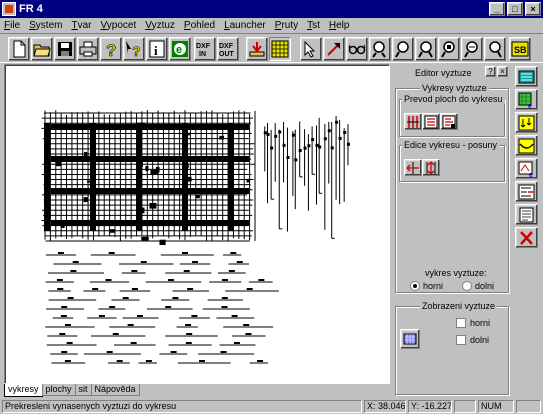  I want to click on menu-tst: Tst, so click(313, 25).